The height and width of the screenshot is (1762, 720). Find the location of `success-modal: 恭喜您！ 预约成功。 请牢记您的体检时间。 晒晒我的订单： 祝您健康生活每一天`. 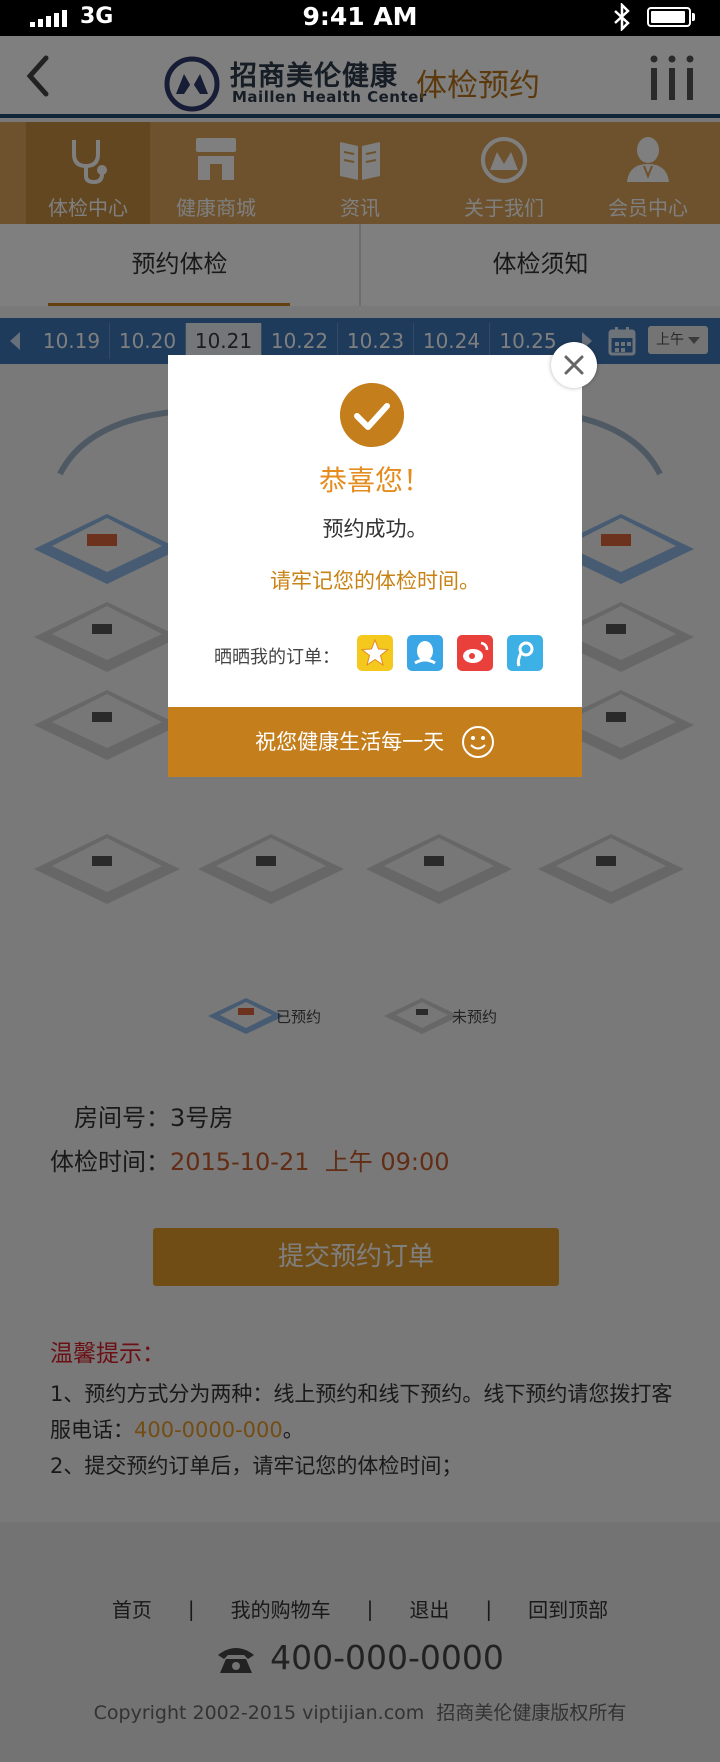

success-modal: 恭喜您！ 预约成功。 请牢记您的体检时间。 晒晒我的订单： 祝您健康生活每一天 is located at coordinates (375, 566).